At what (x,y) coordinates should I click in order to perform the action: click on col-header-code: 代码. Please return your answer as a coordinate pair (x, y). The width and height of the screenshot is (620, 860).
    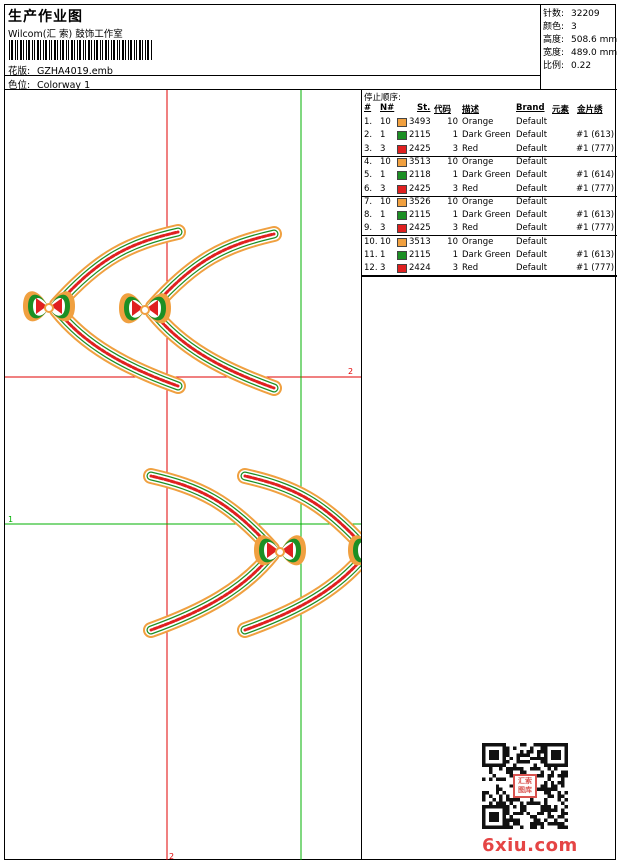
    Looking at the image, I should click on (443, 110).